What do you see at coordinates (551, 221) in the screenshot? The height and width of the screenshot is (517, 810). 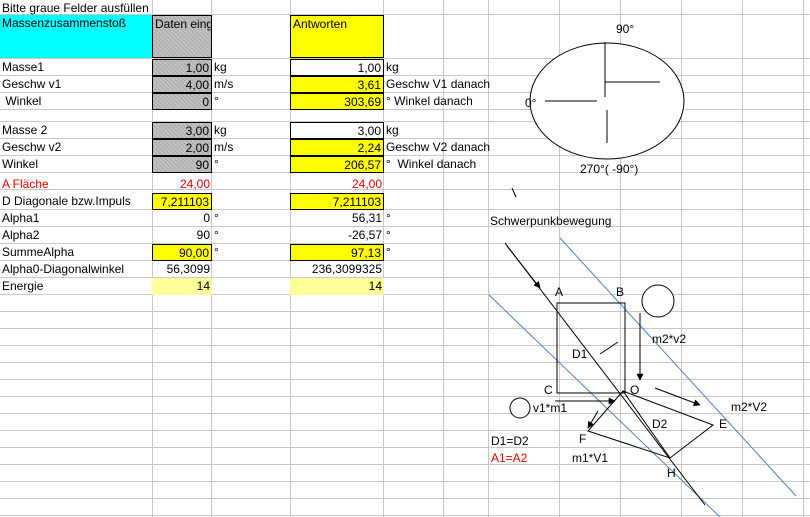 I see `diagram-title: Schwerpunkbewegung` at bounding box center [551, 221].